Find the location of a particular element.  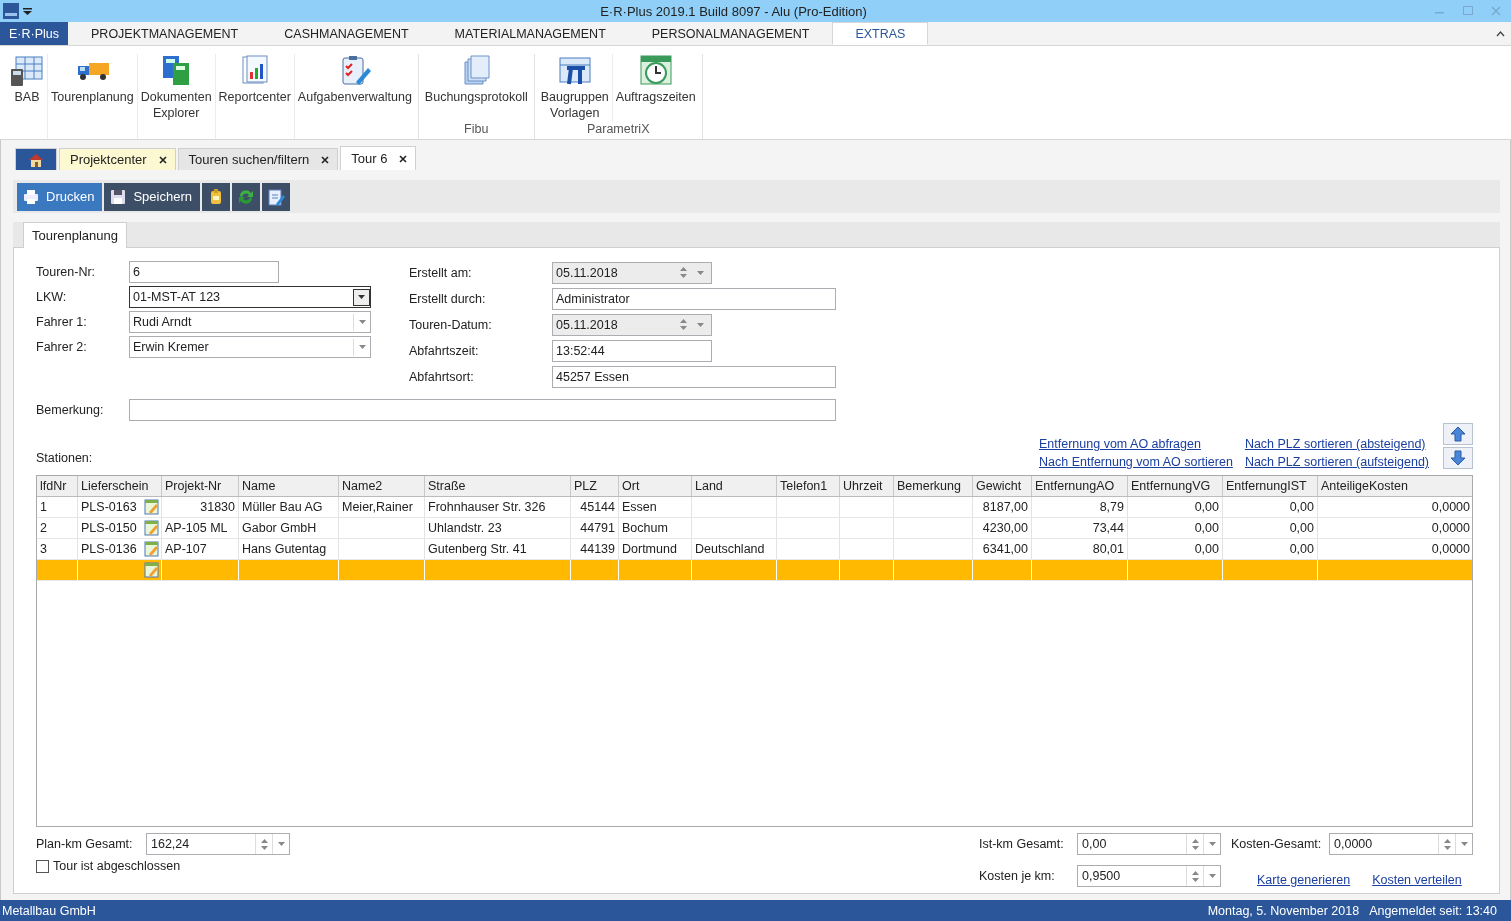

table-cell: Dortmund is located at coordinates (649, 549).